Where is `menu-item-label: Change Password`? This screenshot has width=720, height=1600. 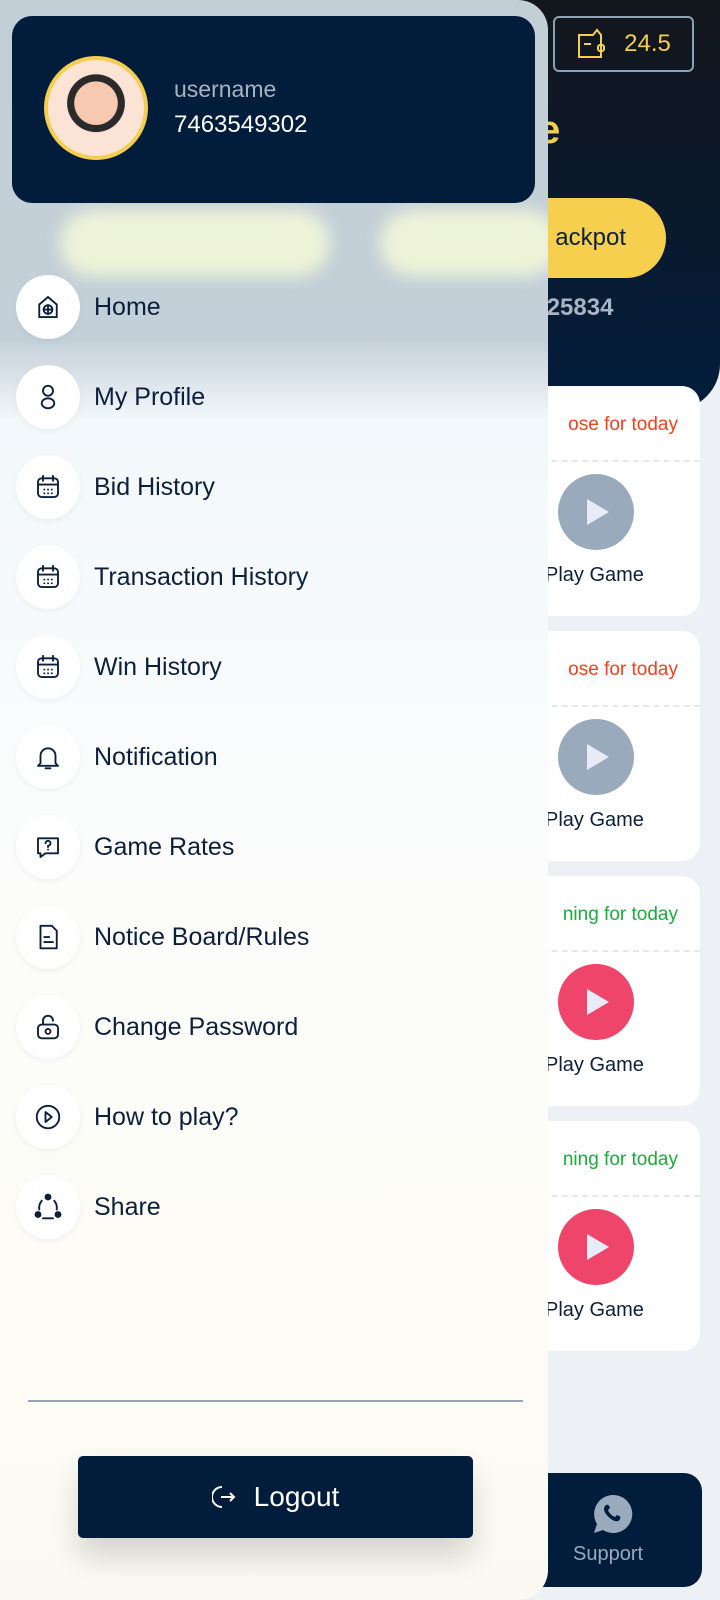
menu-item-label: Change Password is located at coordinates (196, 1026).